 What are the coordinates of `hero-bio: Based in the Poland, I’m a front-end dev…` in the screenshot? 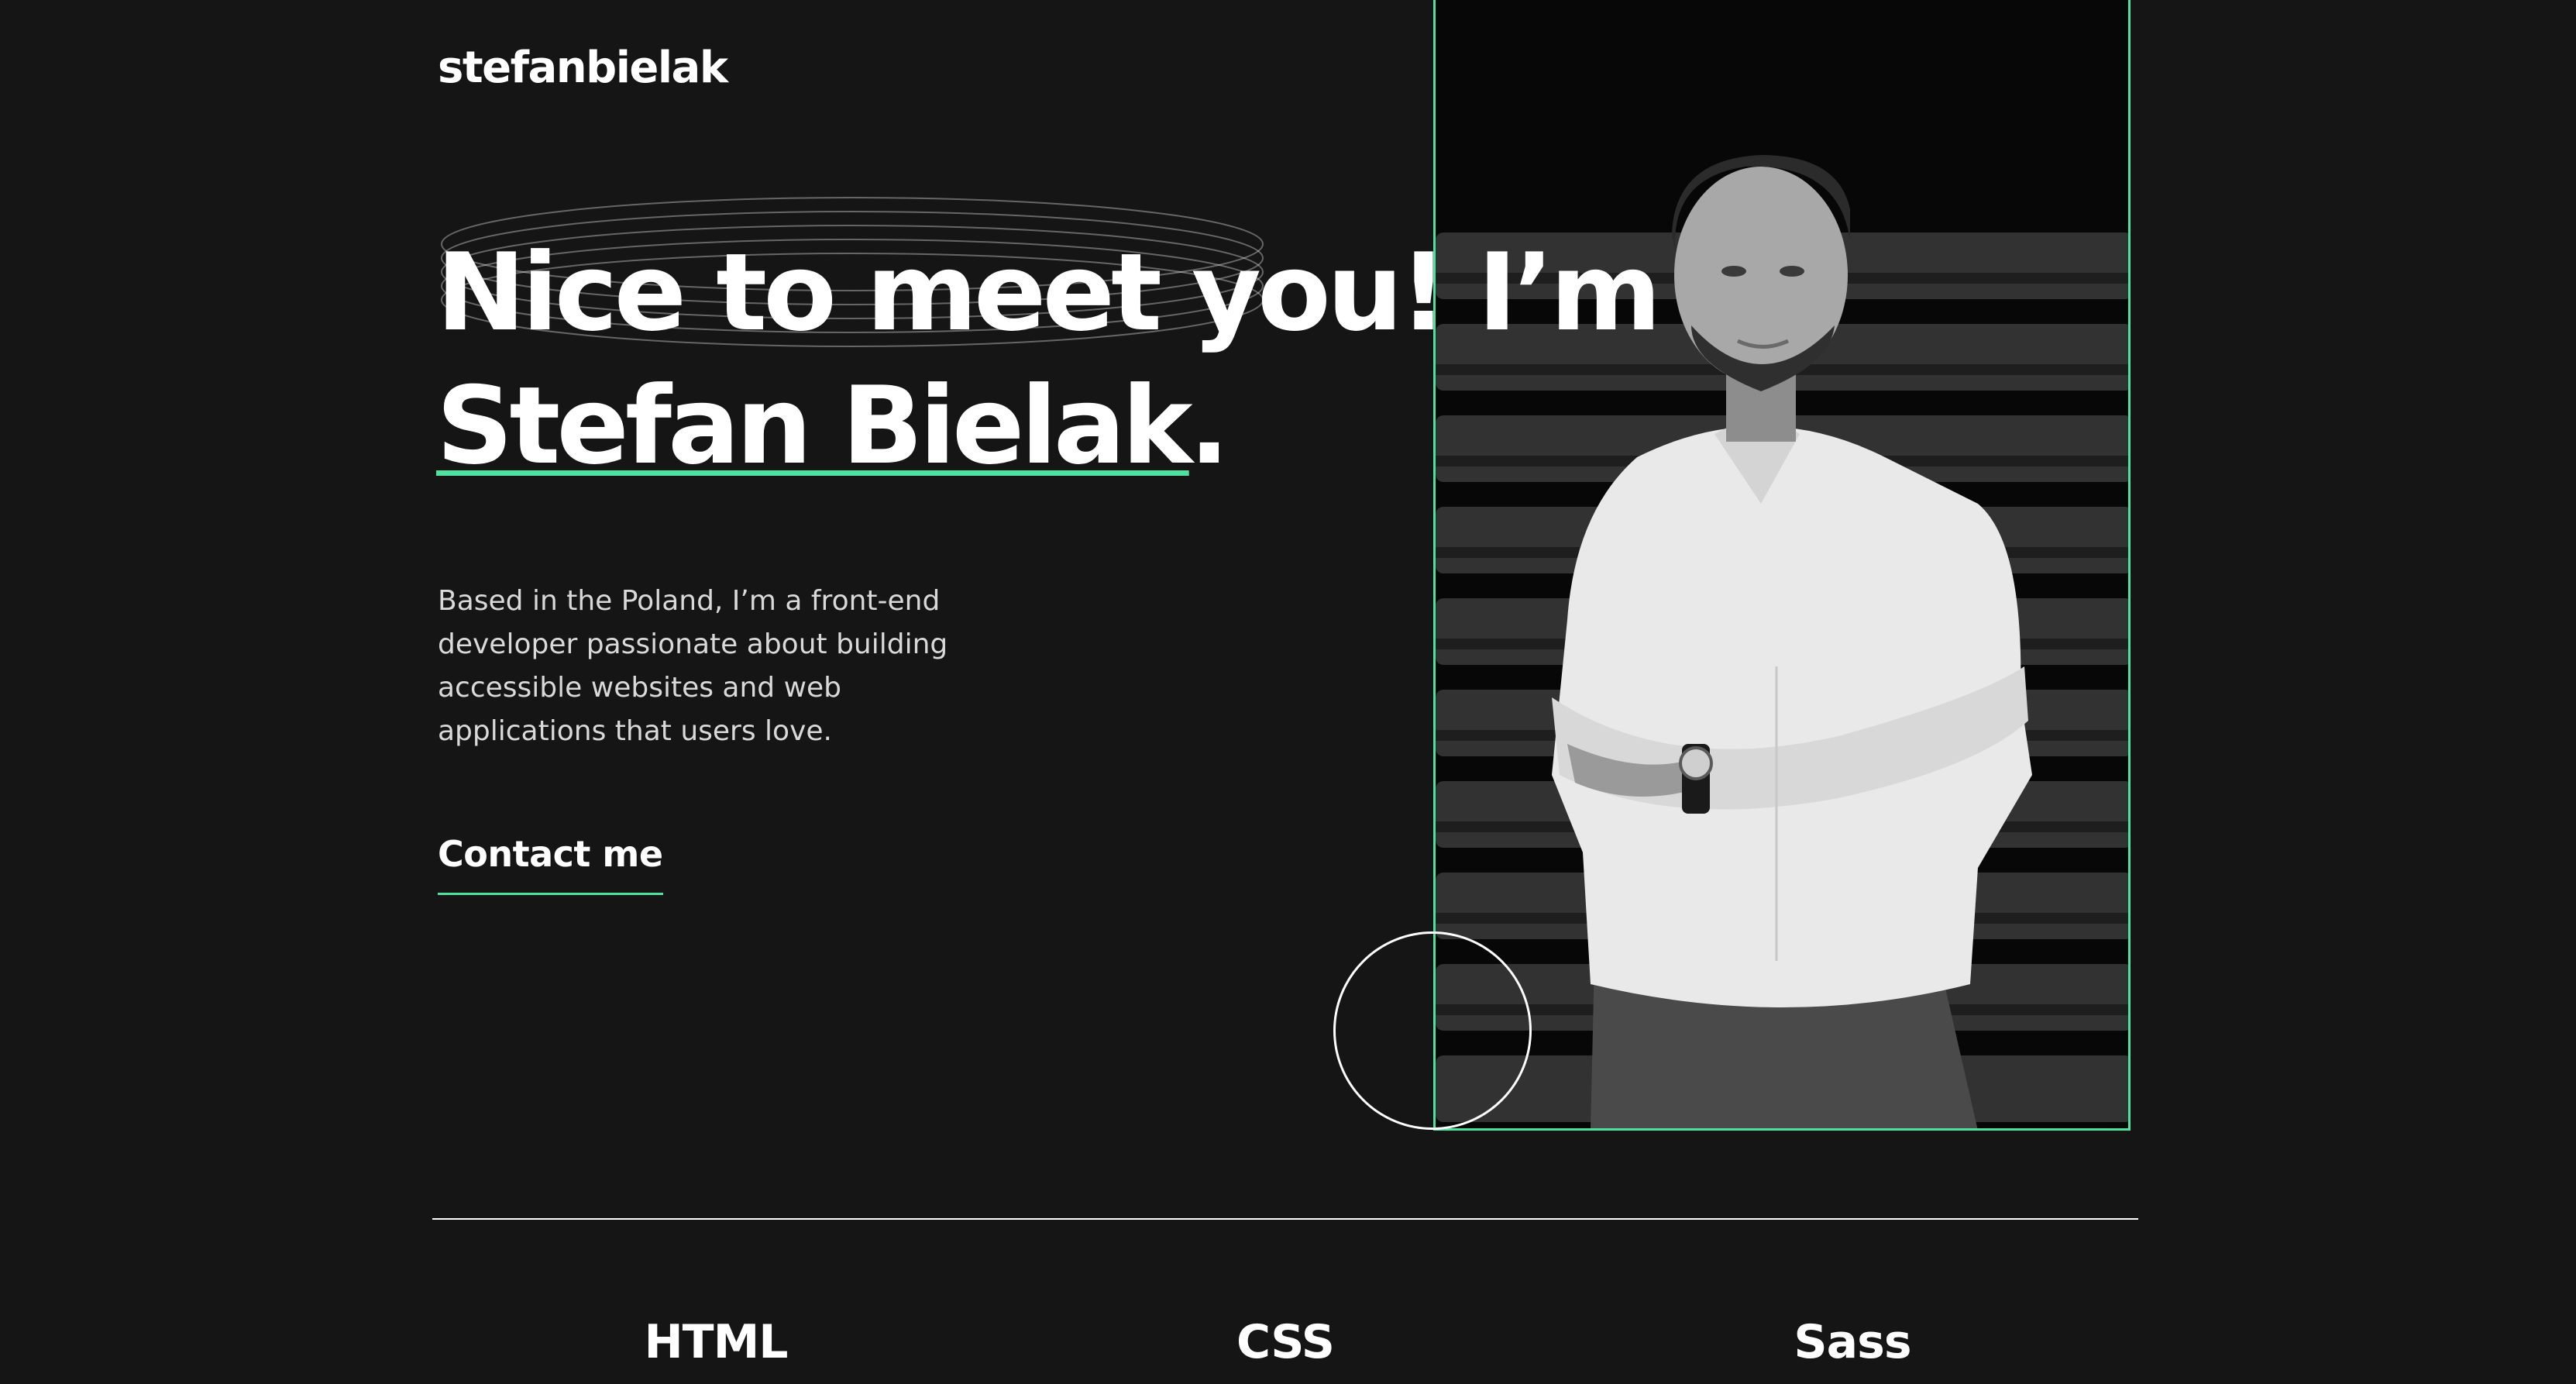 It's located at (693, 666).